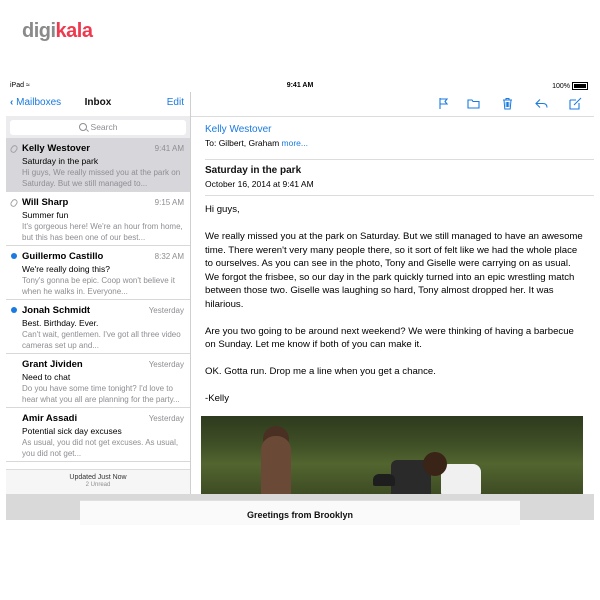  What do you see at coordinates (46, 377) in the screenshot?
I see `message-subject: Need to chat` at bounding box center [46, 377].